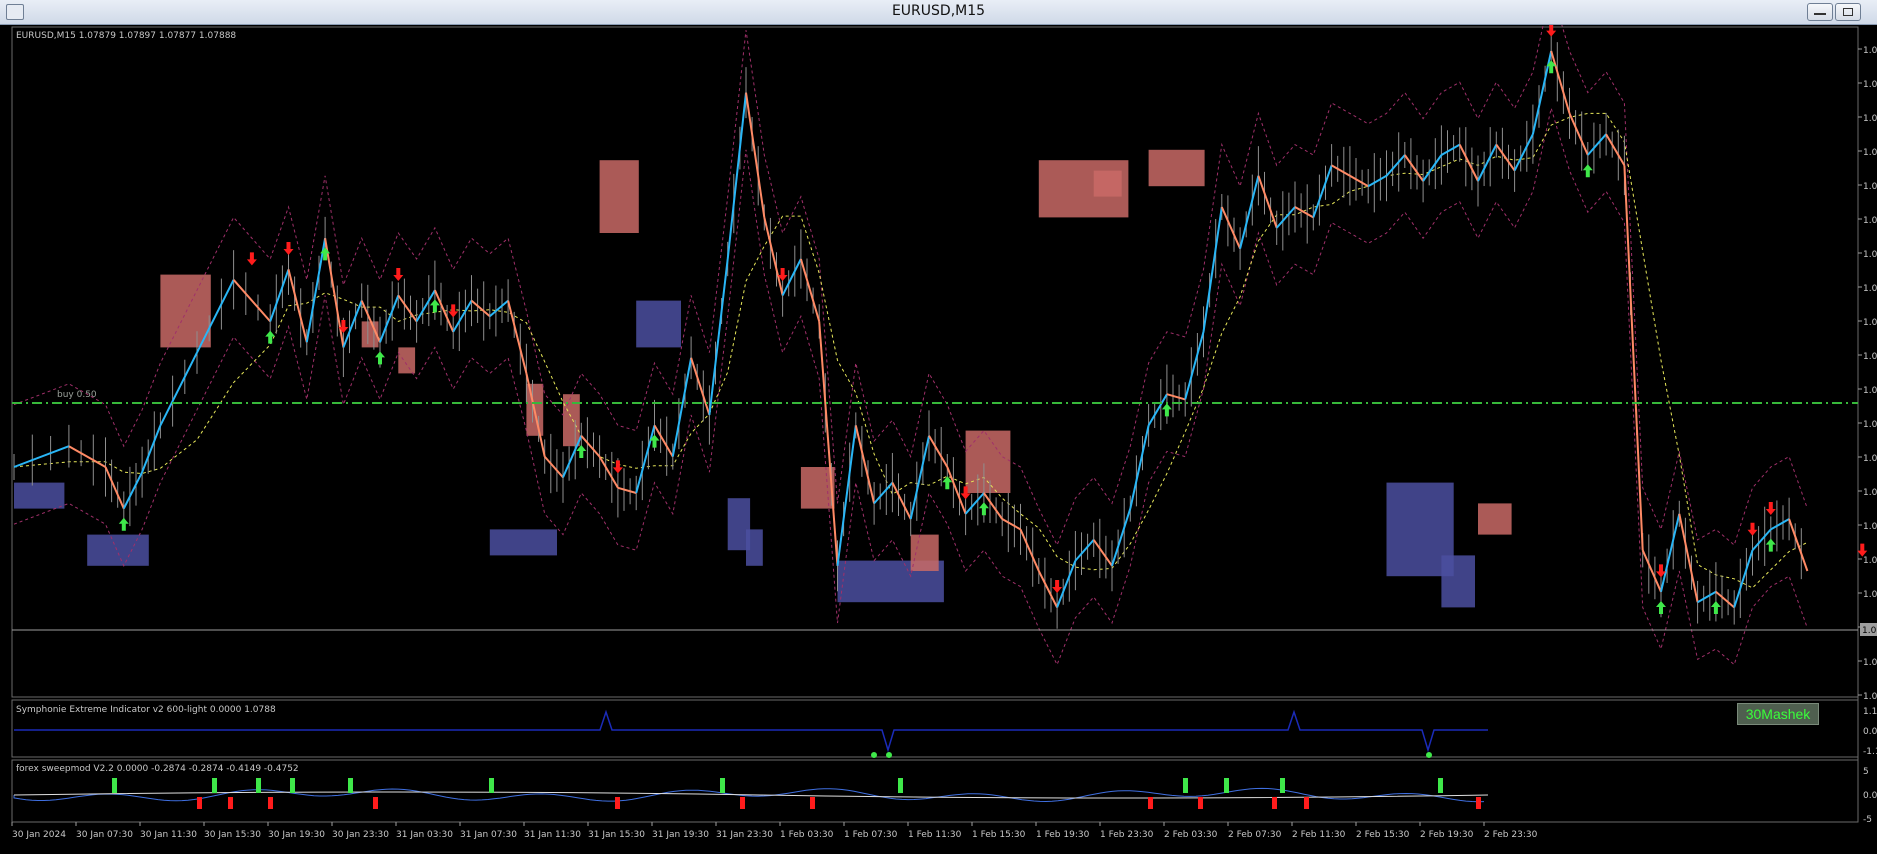 This screenshot has height=854, width=1877. Describe the element at coordinates (1870, 752) in the screenshot. I see `indicator1-tick-label: -1.1` at that location.